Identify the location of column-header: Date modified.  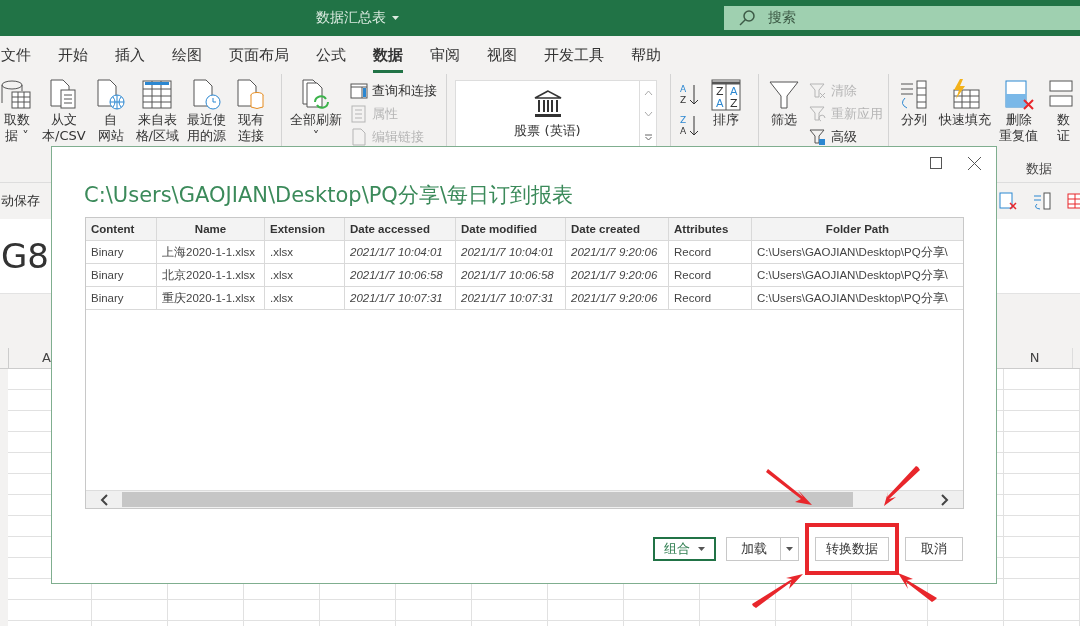
(511, 229).